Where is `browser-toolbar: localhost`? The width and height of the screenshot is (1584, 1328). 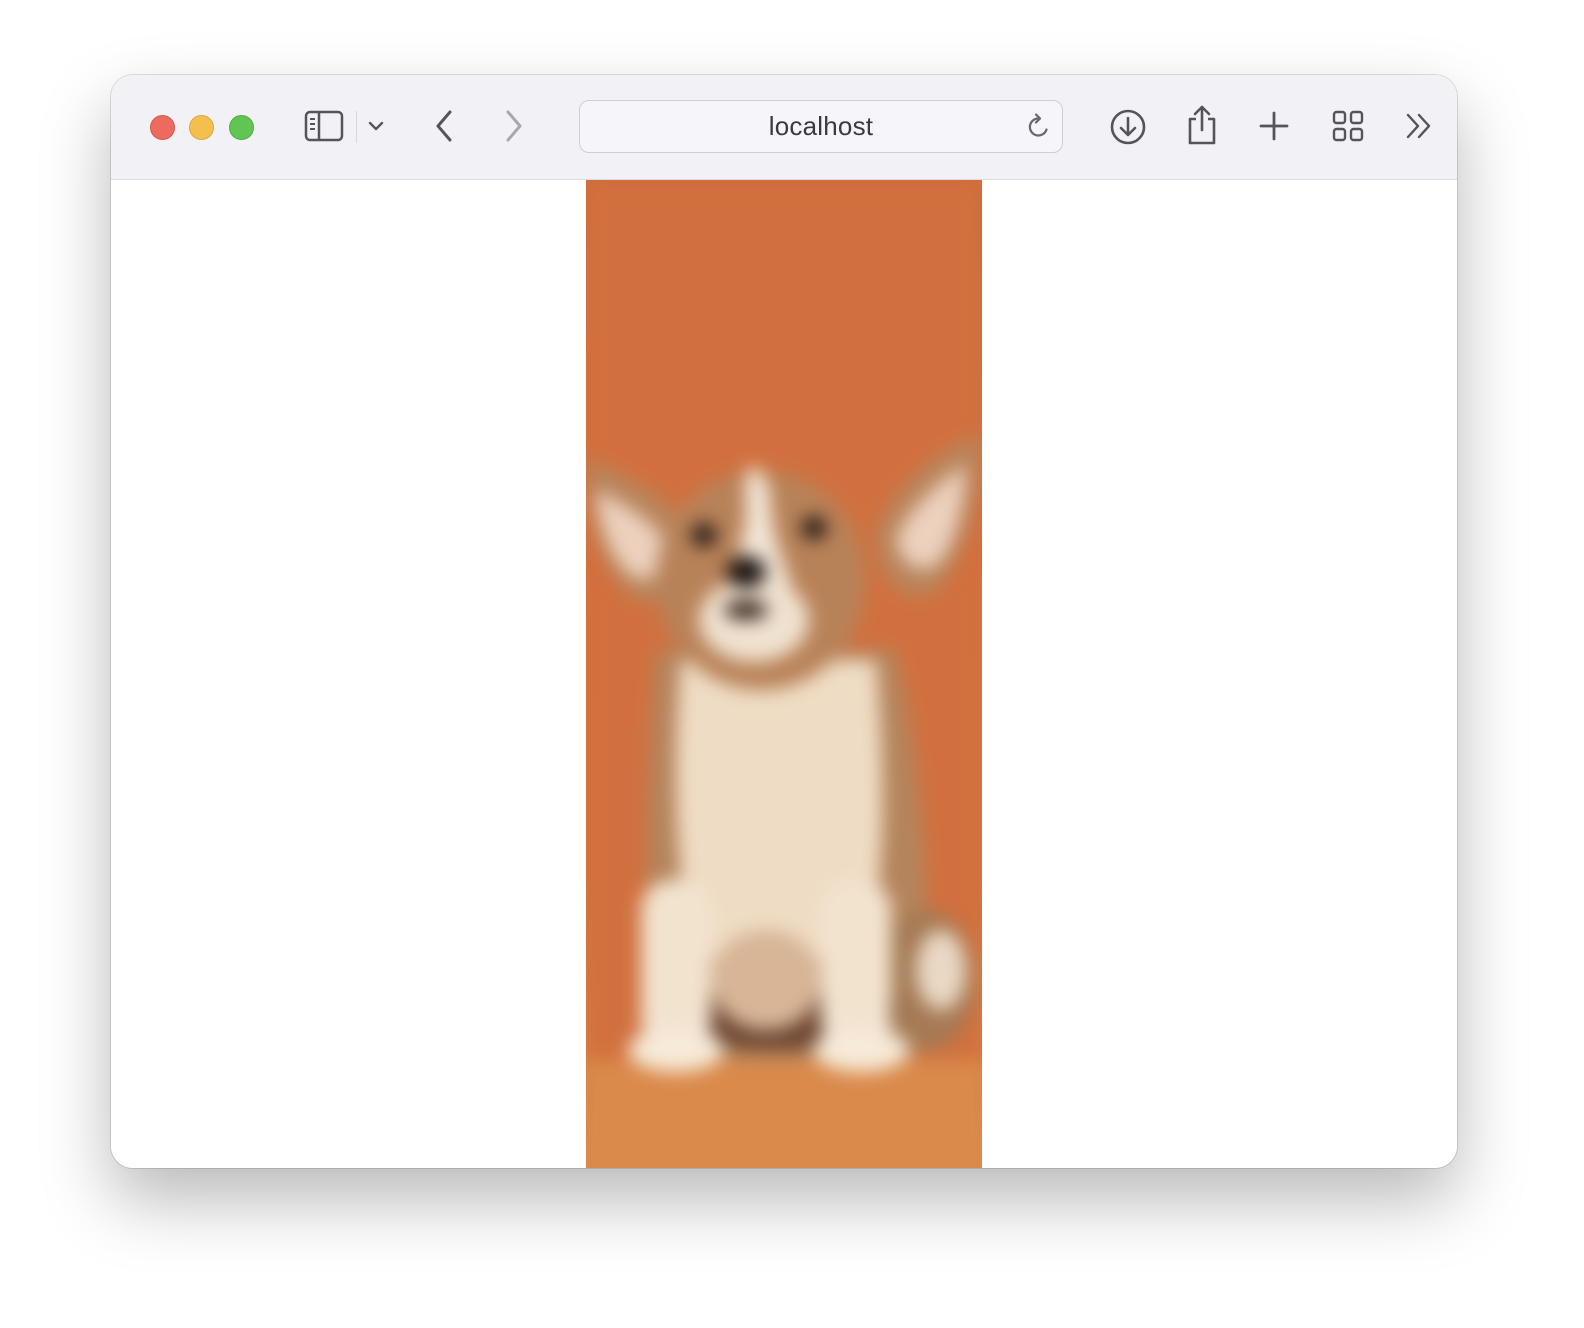 browser-toolbar: localhost is located at coordinates (784, 127).